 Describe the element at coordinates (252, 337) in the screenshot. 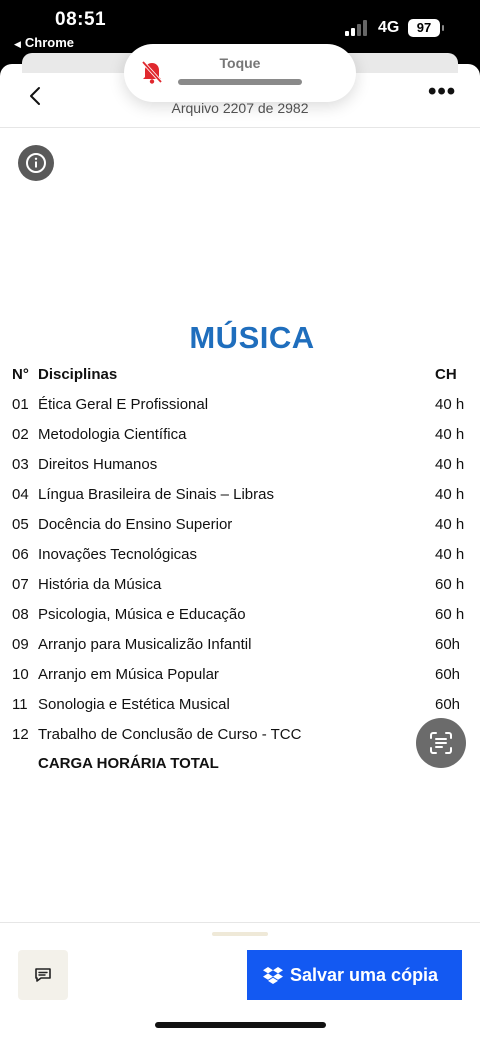

I see `document-title: MÚSICA` at that location.